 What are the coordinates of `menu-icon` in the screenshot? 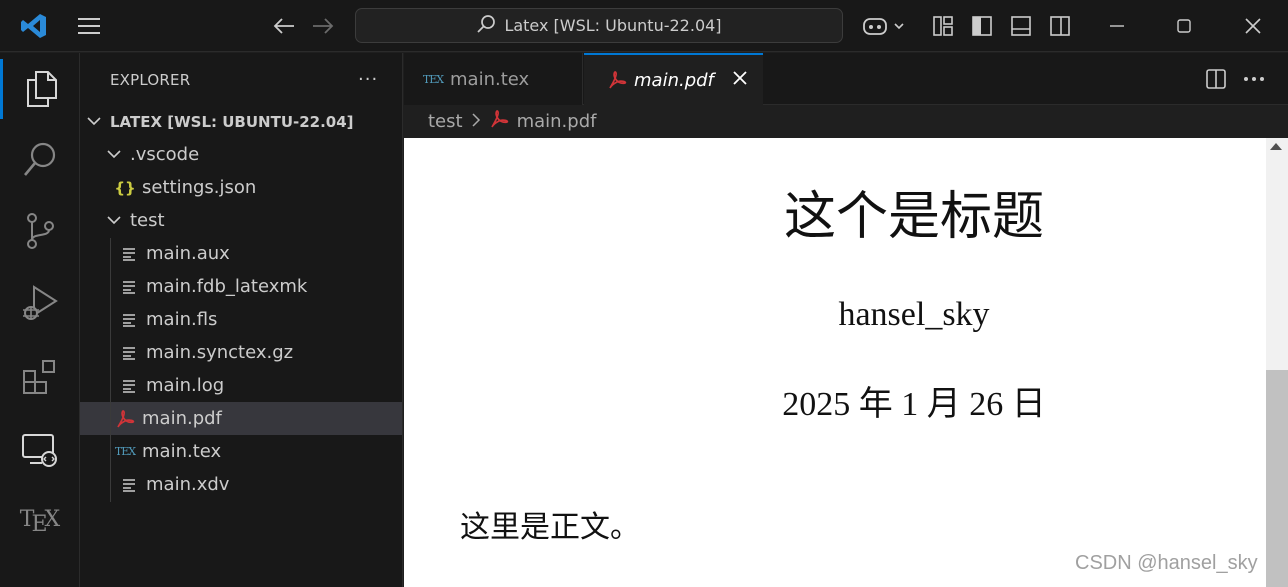 It's located at (89, 26).